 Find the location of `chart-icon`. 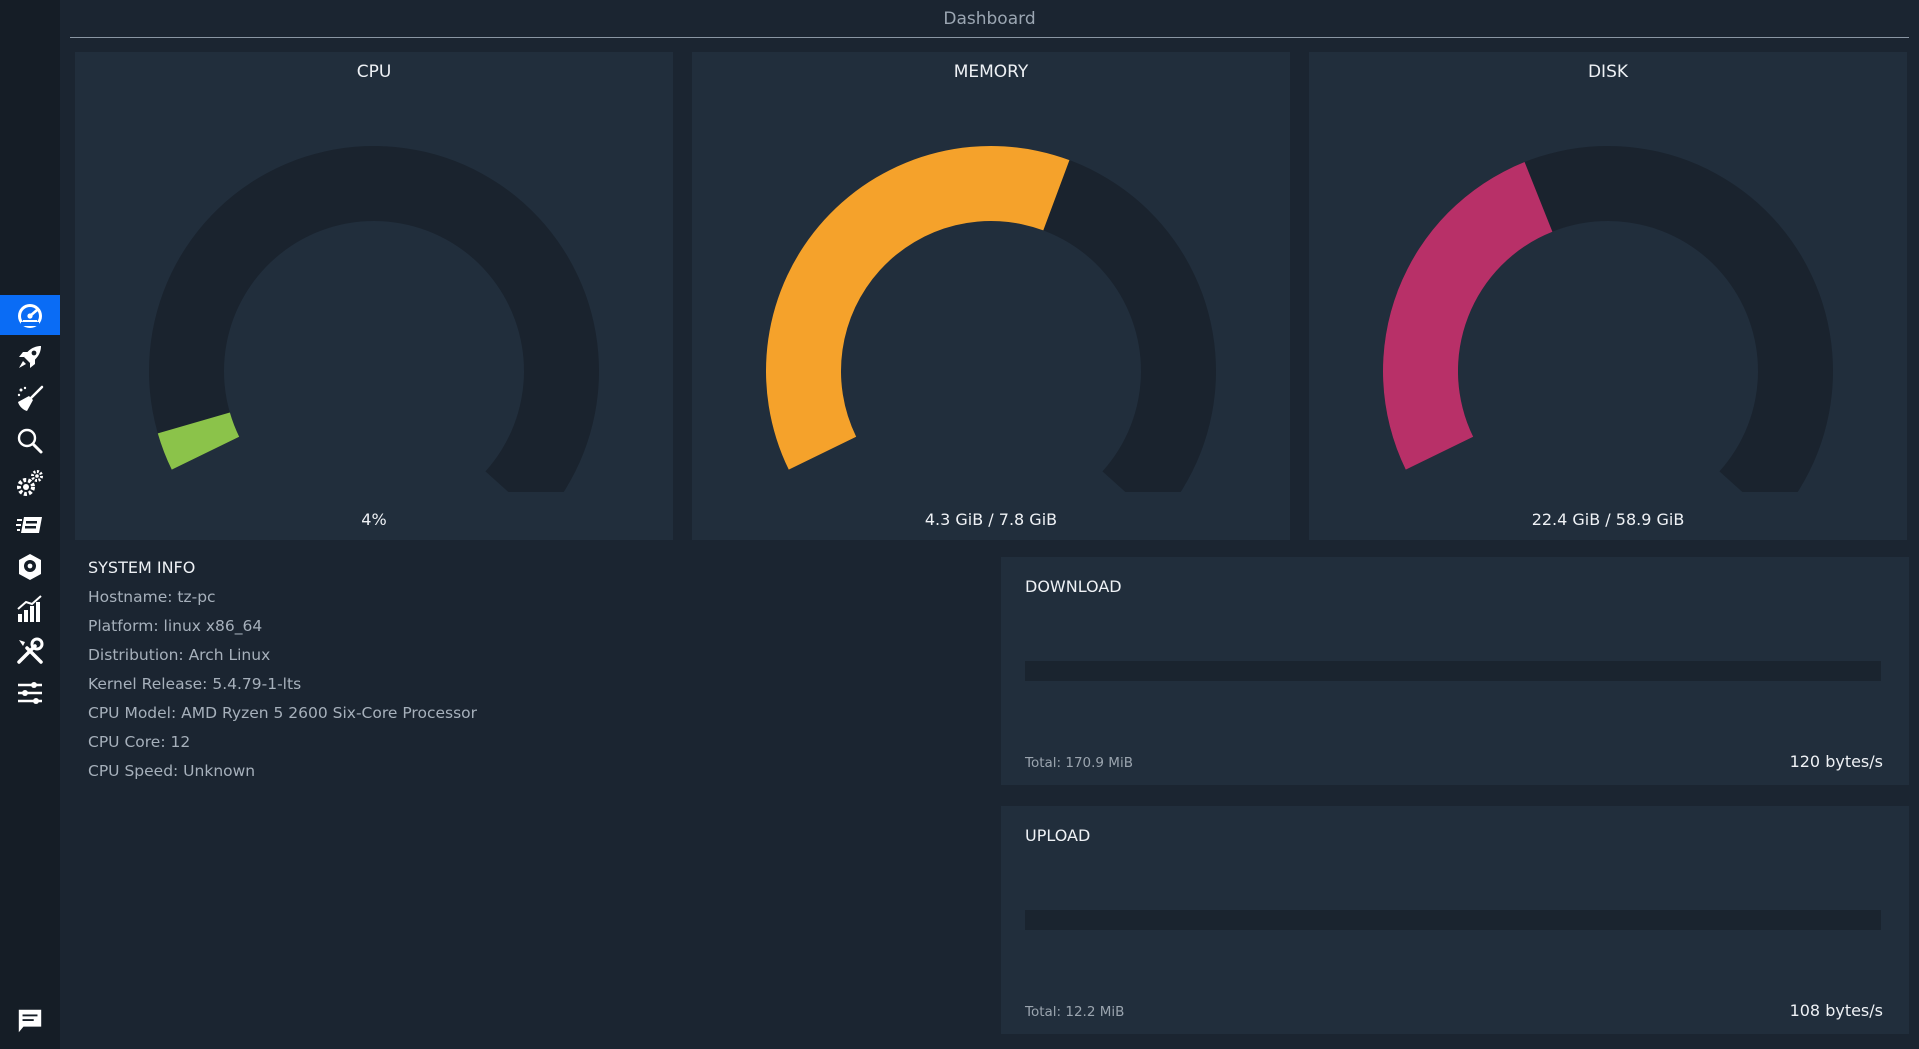

chart-icon is located at coordinates (29, 608).